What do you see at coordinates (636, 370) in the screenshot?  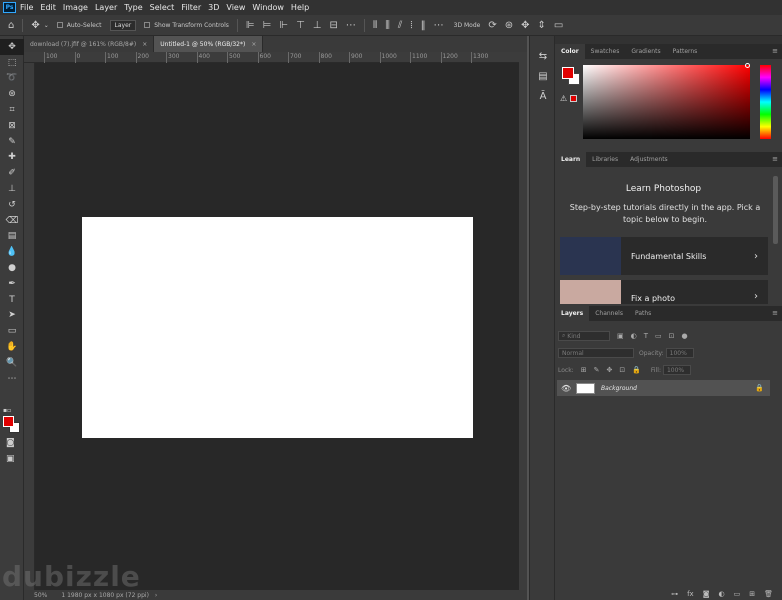 I see `lock-all-icon: 🔒` at bounding box center [636, 370].